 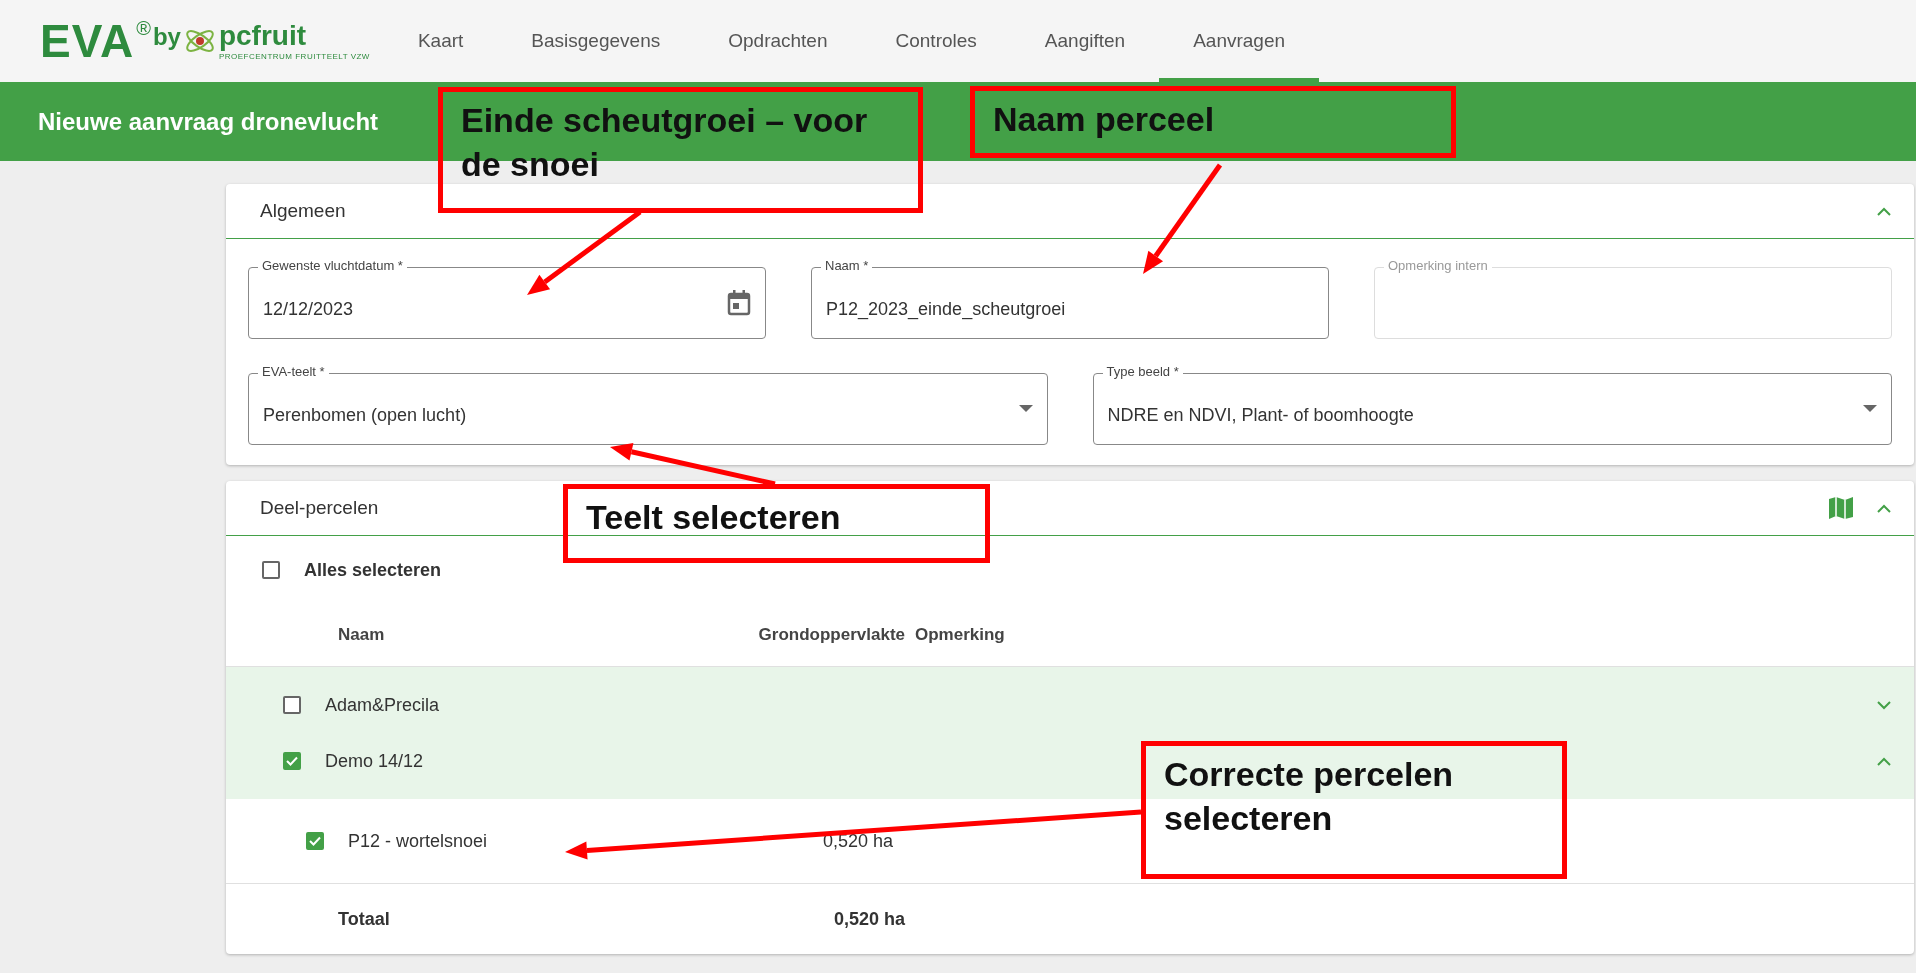 I want to click on total-label: Totaal, so click(x=364, y=919).